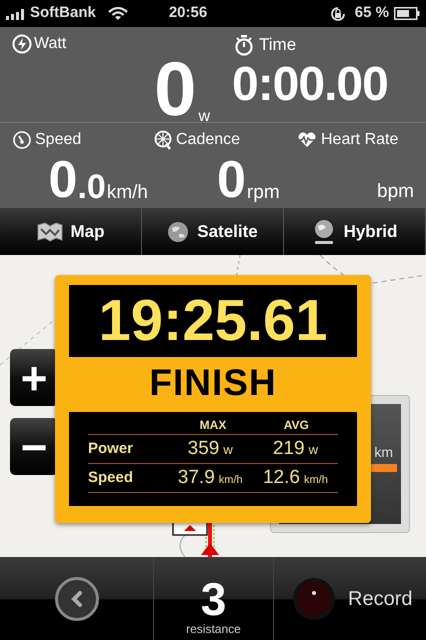 Image resolution: width=426 pixels, height=640 pixels. I want to click on map-type-tab: Satelite, so click(213, 231).